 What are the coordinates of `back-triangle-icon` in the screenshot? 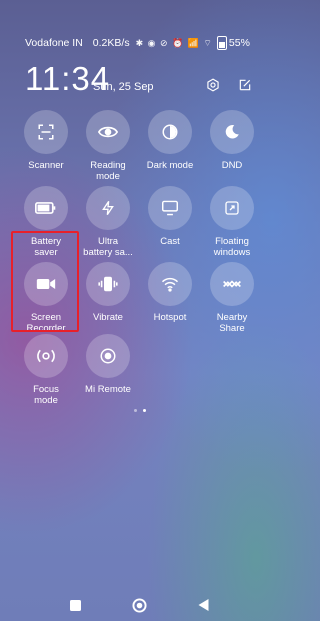 It's located at (203, 605).